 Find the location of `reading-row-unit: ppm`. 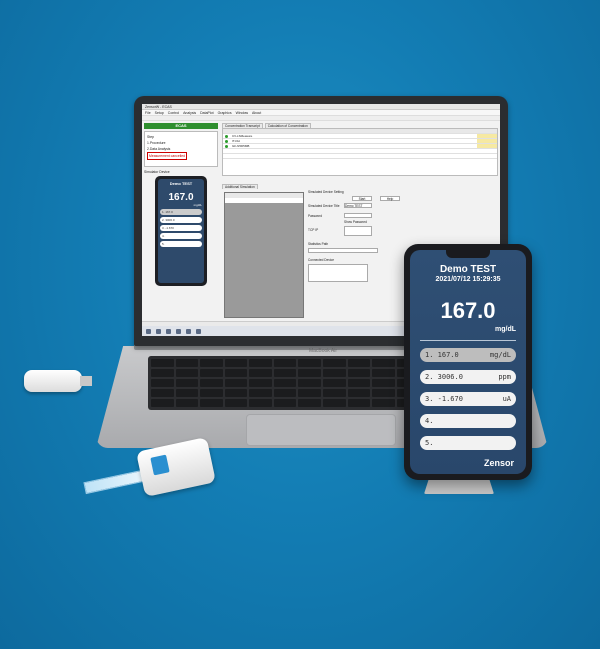

reading-row-unit: ppm is located at coordinates (504, 377).